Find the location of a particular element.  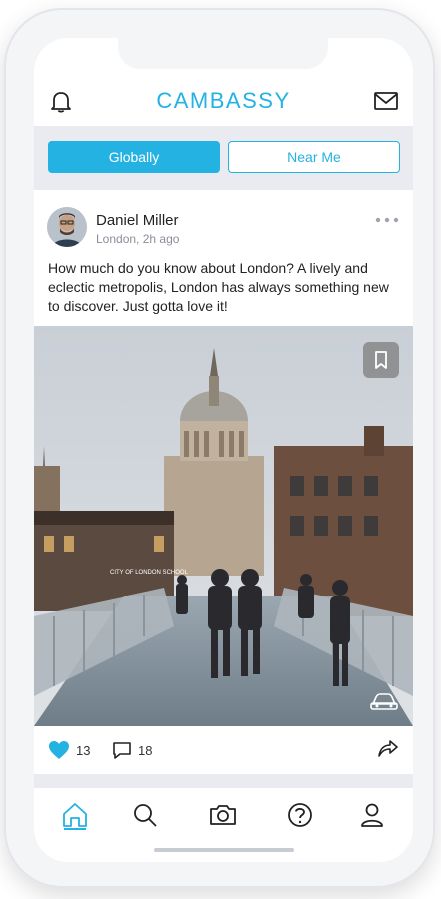

avatar-image is located at coordinates (67, 227).